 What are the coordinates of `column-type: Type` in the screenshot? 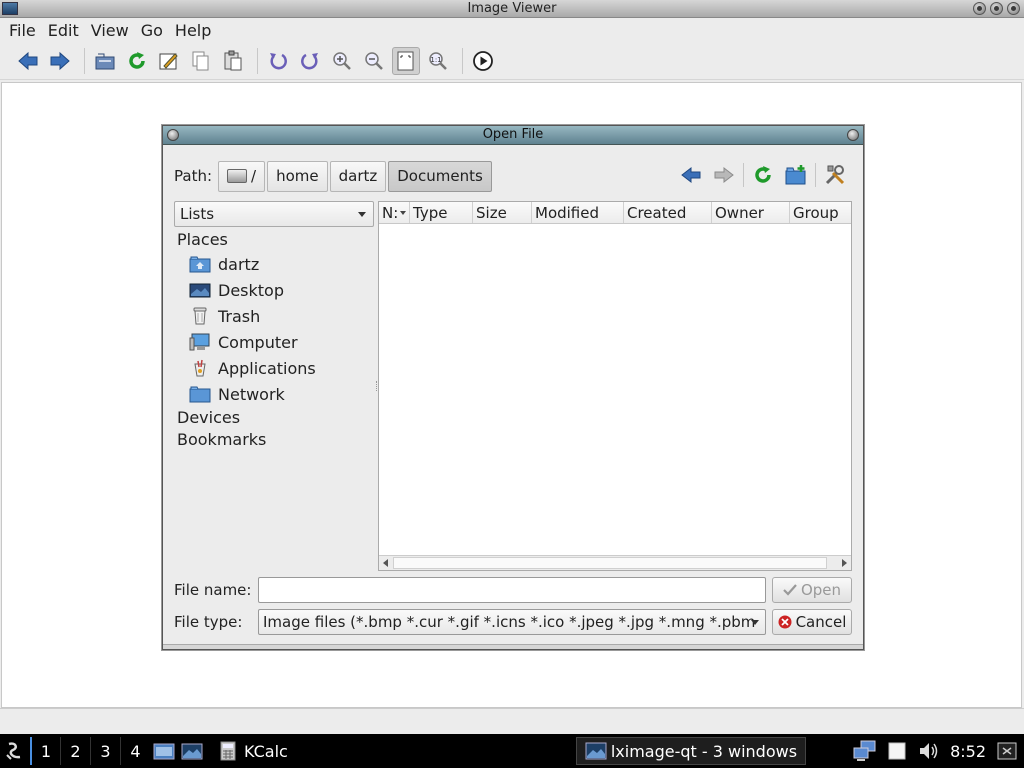 It's located at (441, 212).